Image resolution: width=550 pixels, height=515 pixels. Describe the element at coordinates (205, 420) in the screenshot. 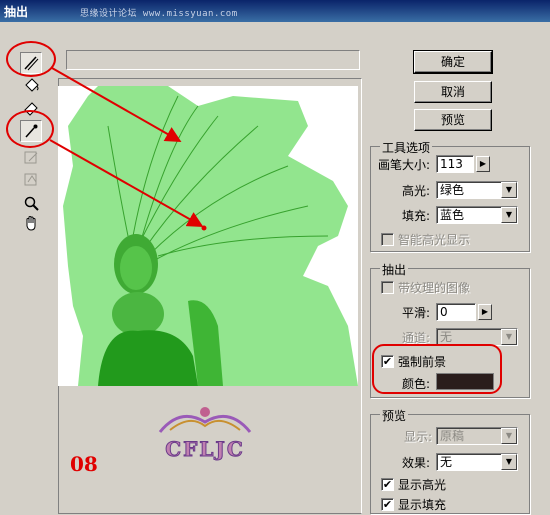

I see `ornament-icon` at that location.